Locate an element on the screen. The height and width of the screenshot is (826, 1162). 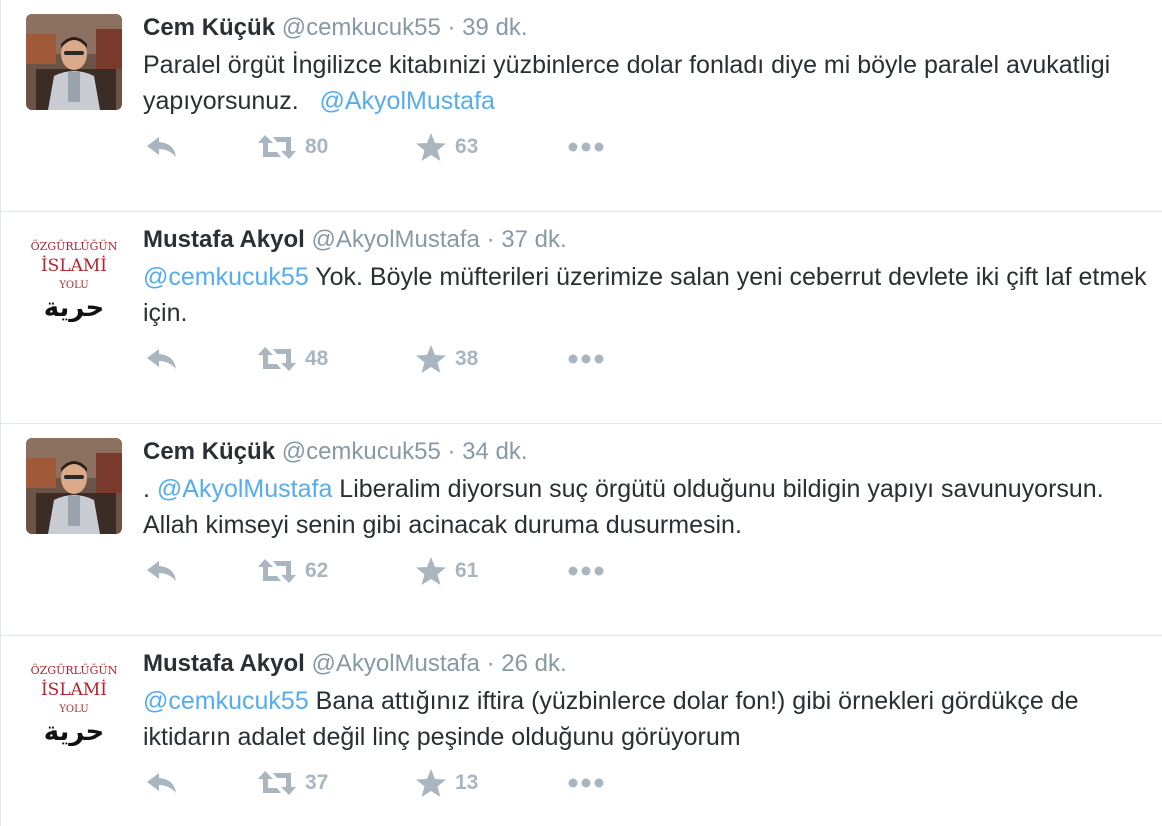
retweet-count: 37 is located at coordinates (317, 782).